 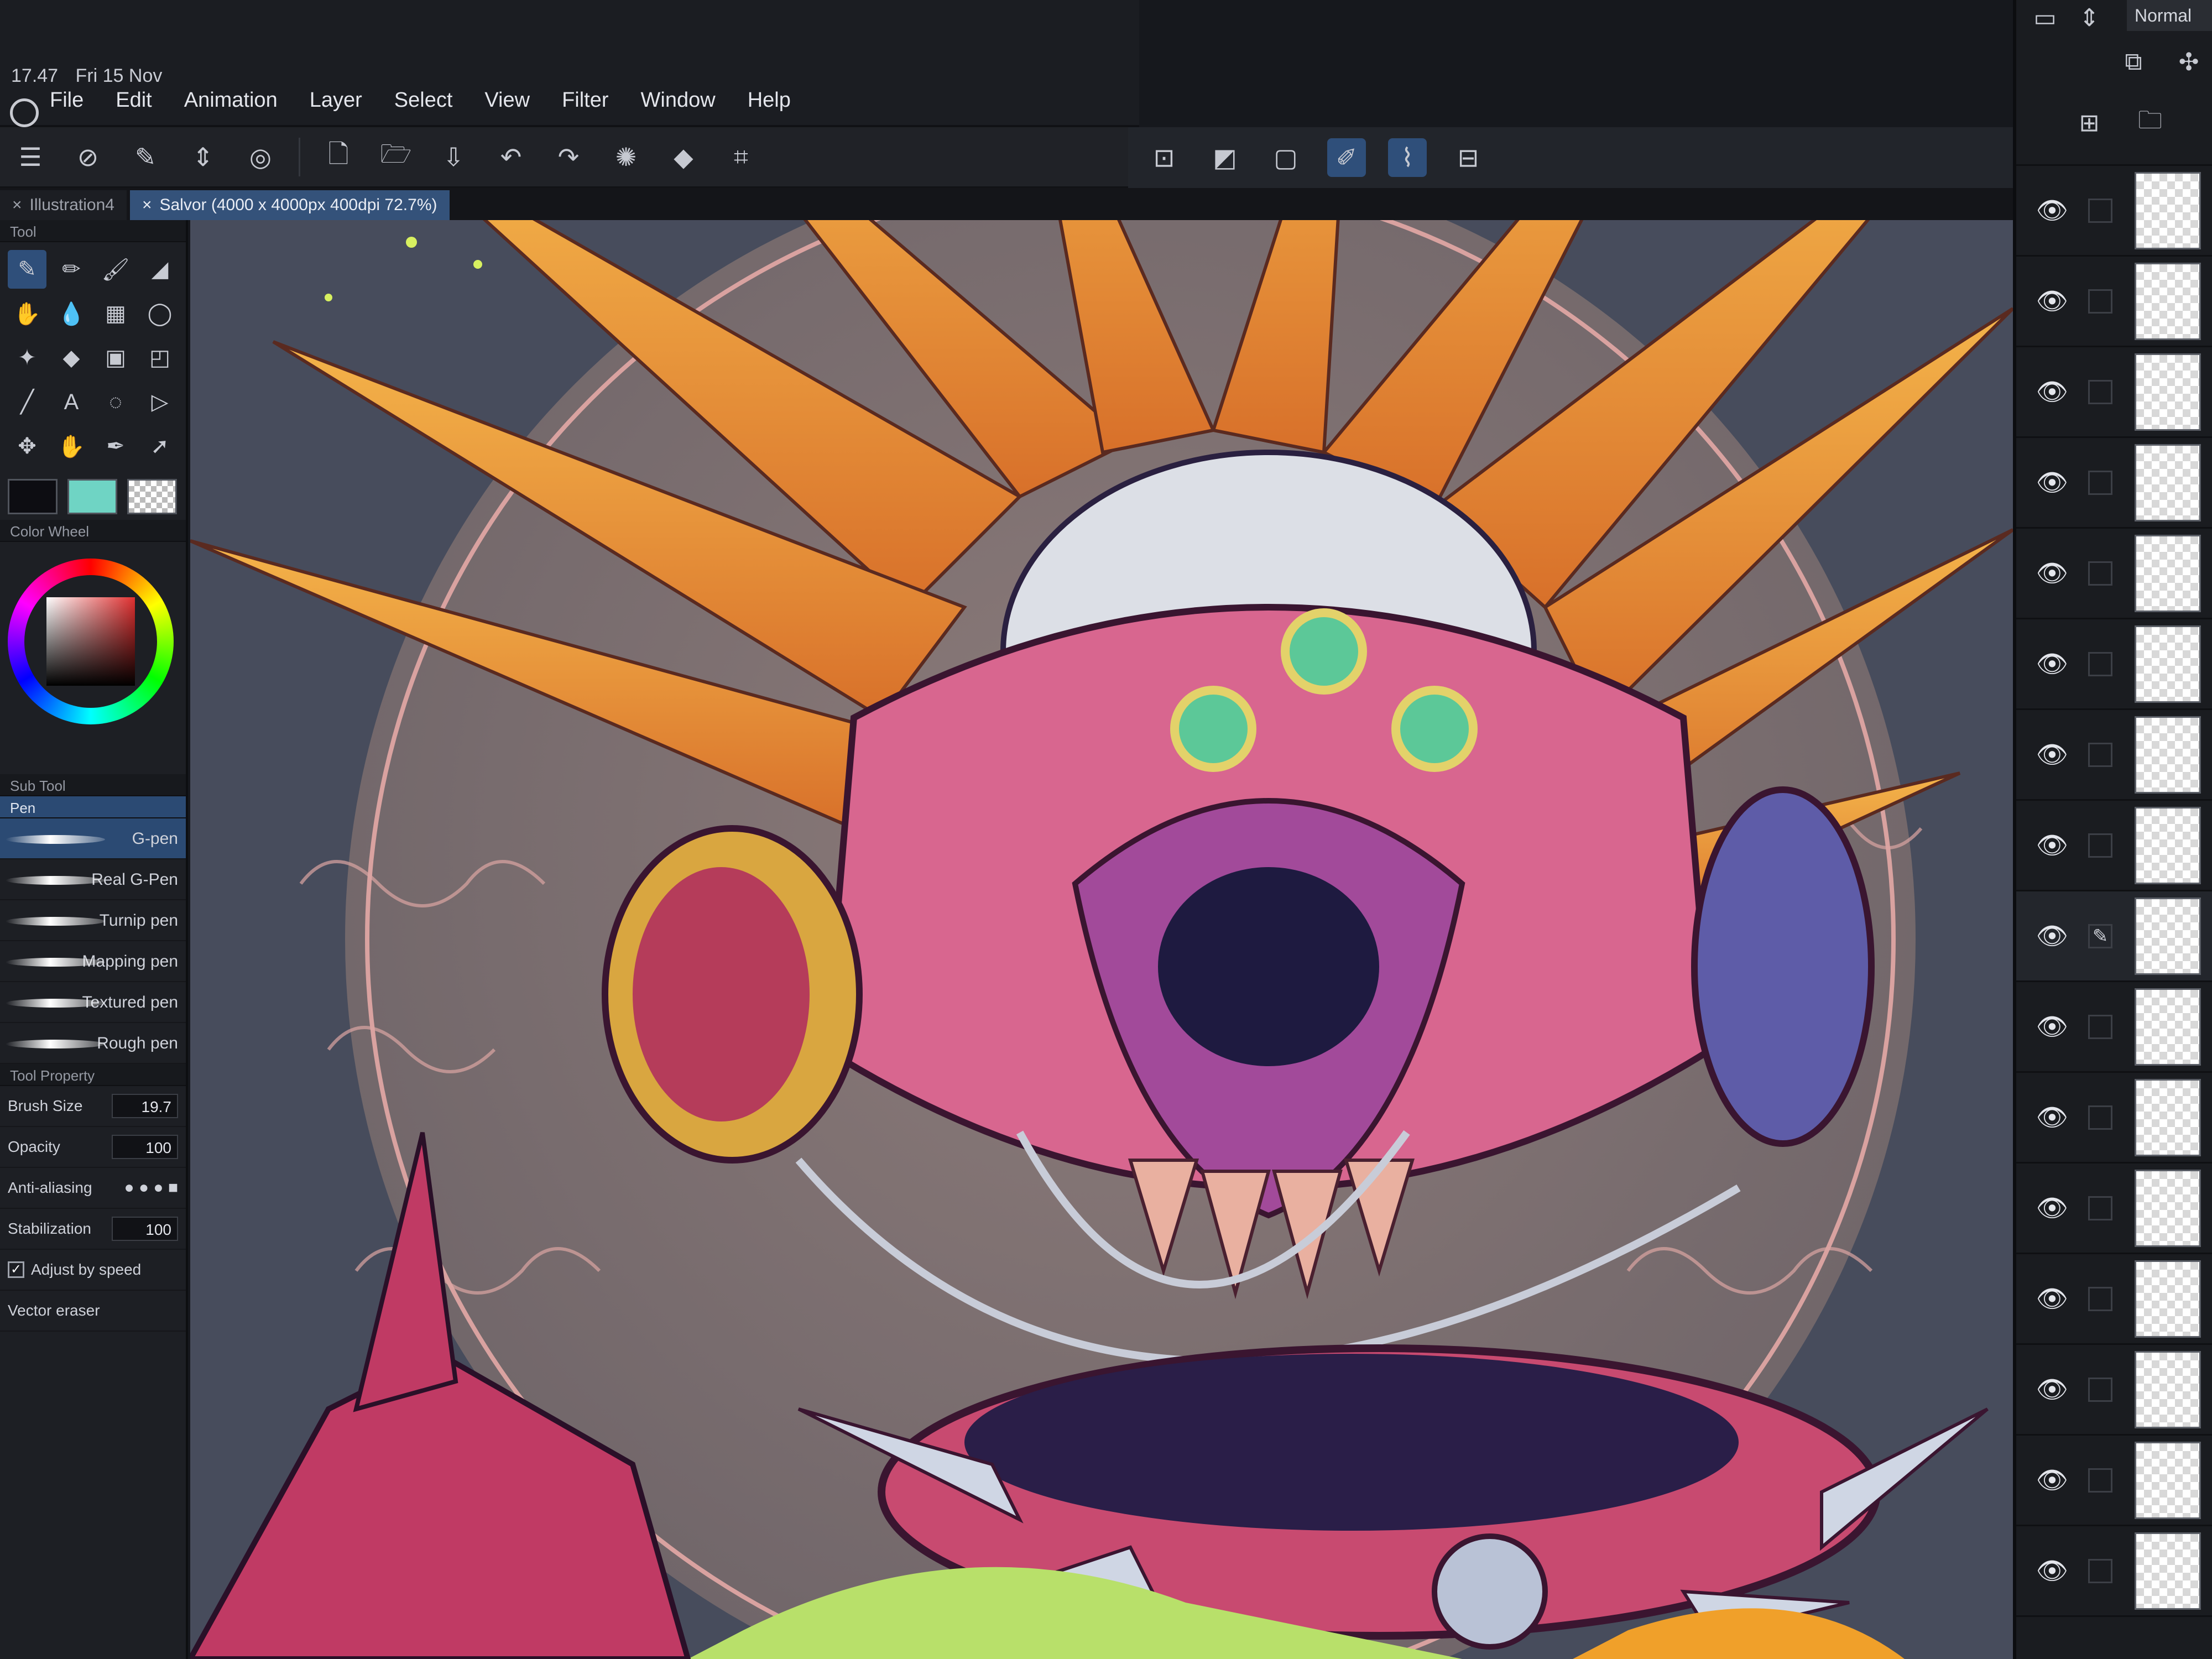 What do you see at coordinates (64, 205) in the screenshot?
I see `tab-illustration4: × Illustration4` at bounding box center [64, 205].